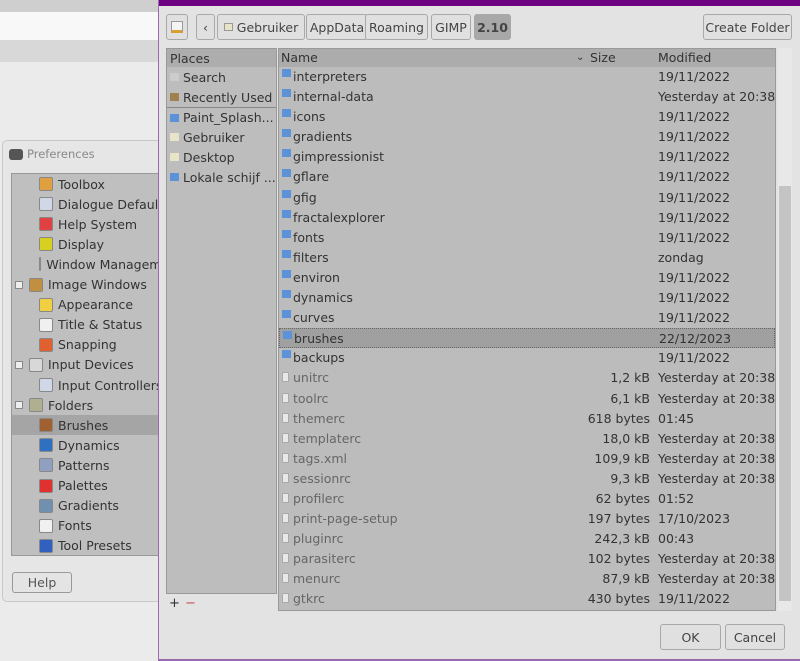 The image size is (800, 661). I want to click on file-name: print-page-setup, so click(345, 519).